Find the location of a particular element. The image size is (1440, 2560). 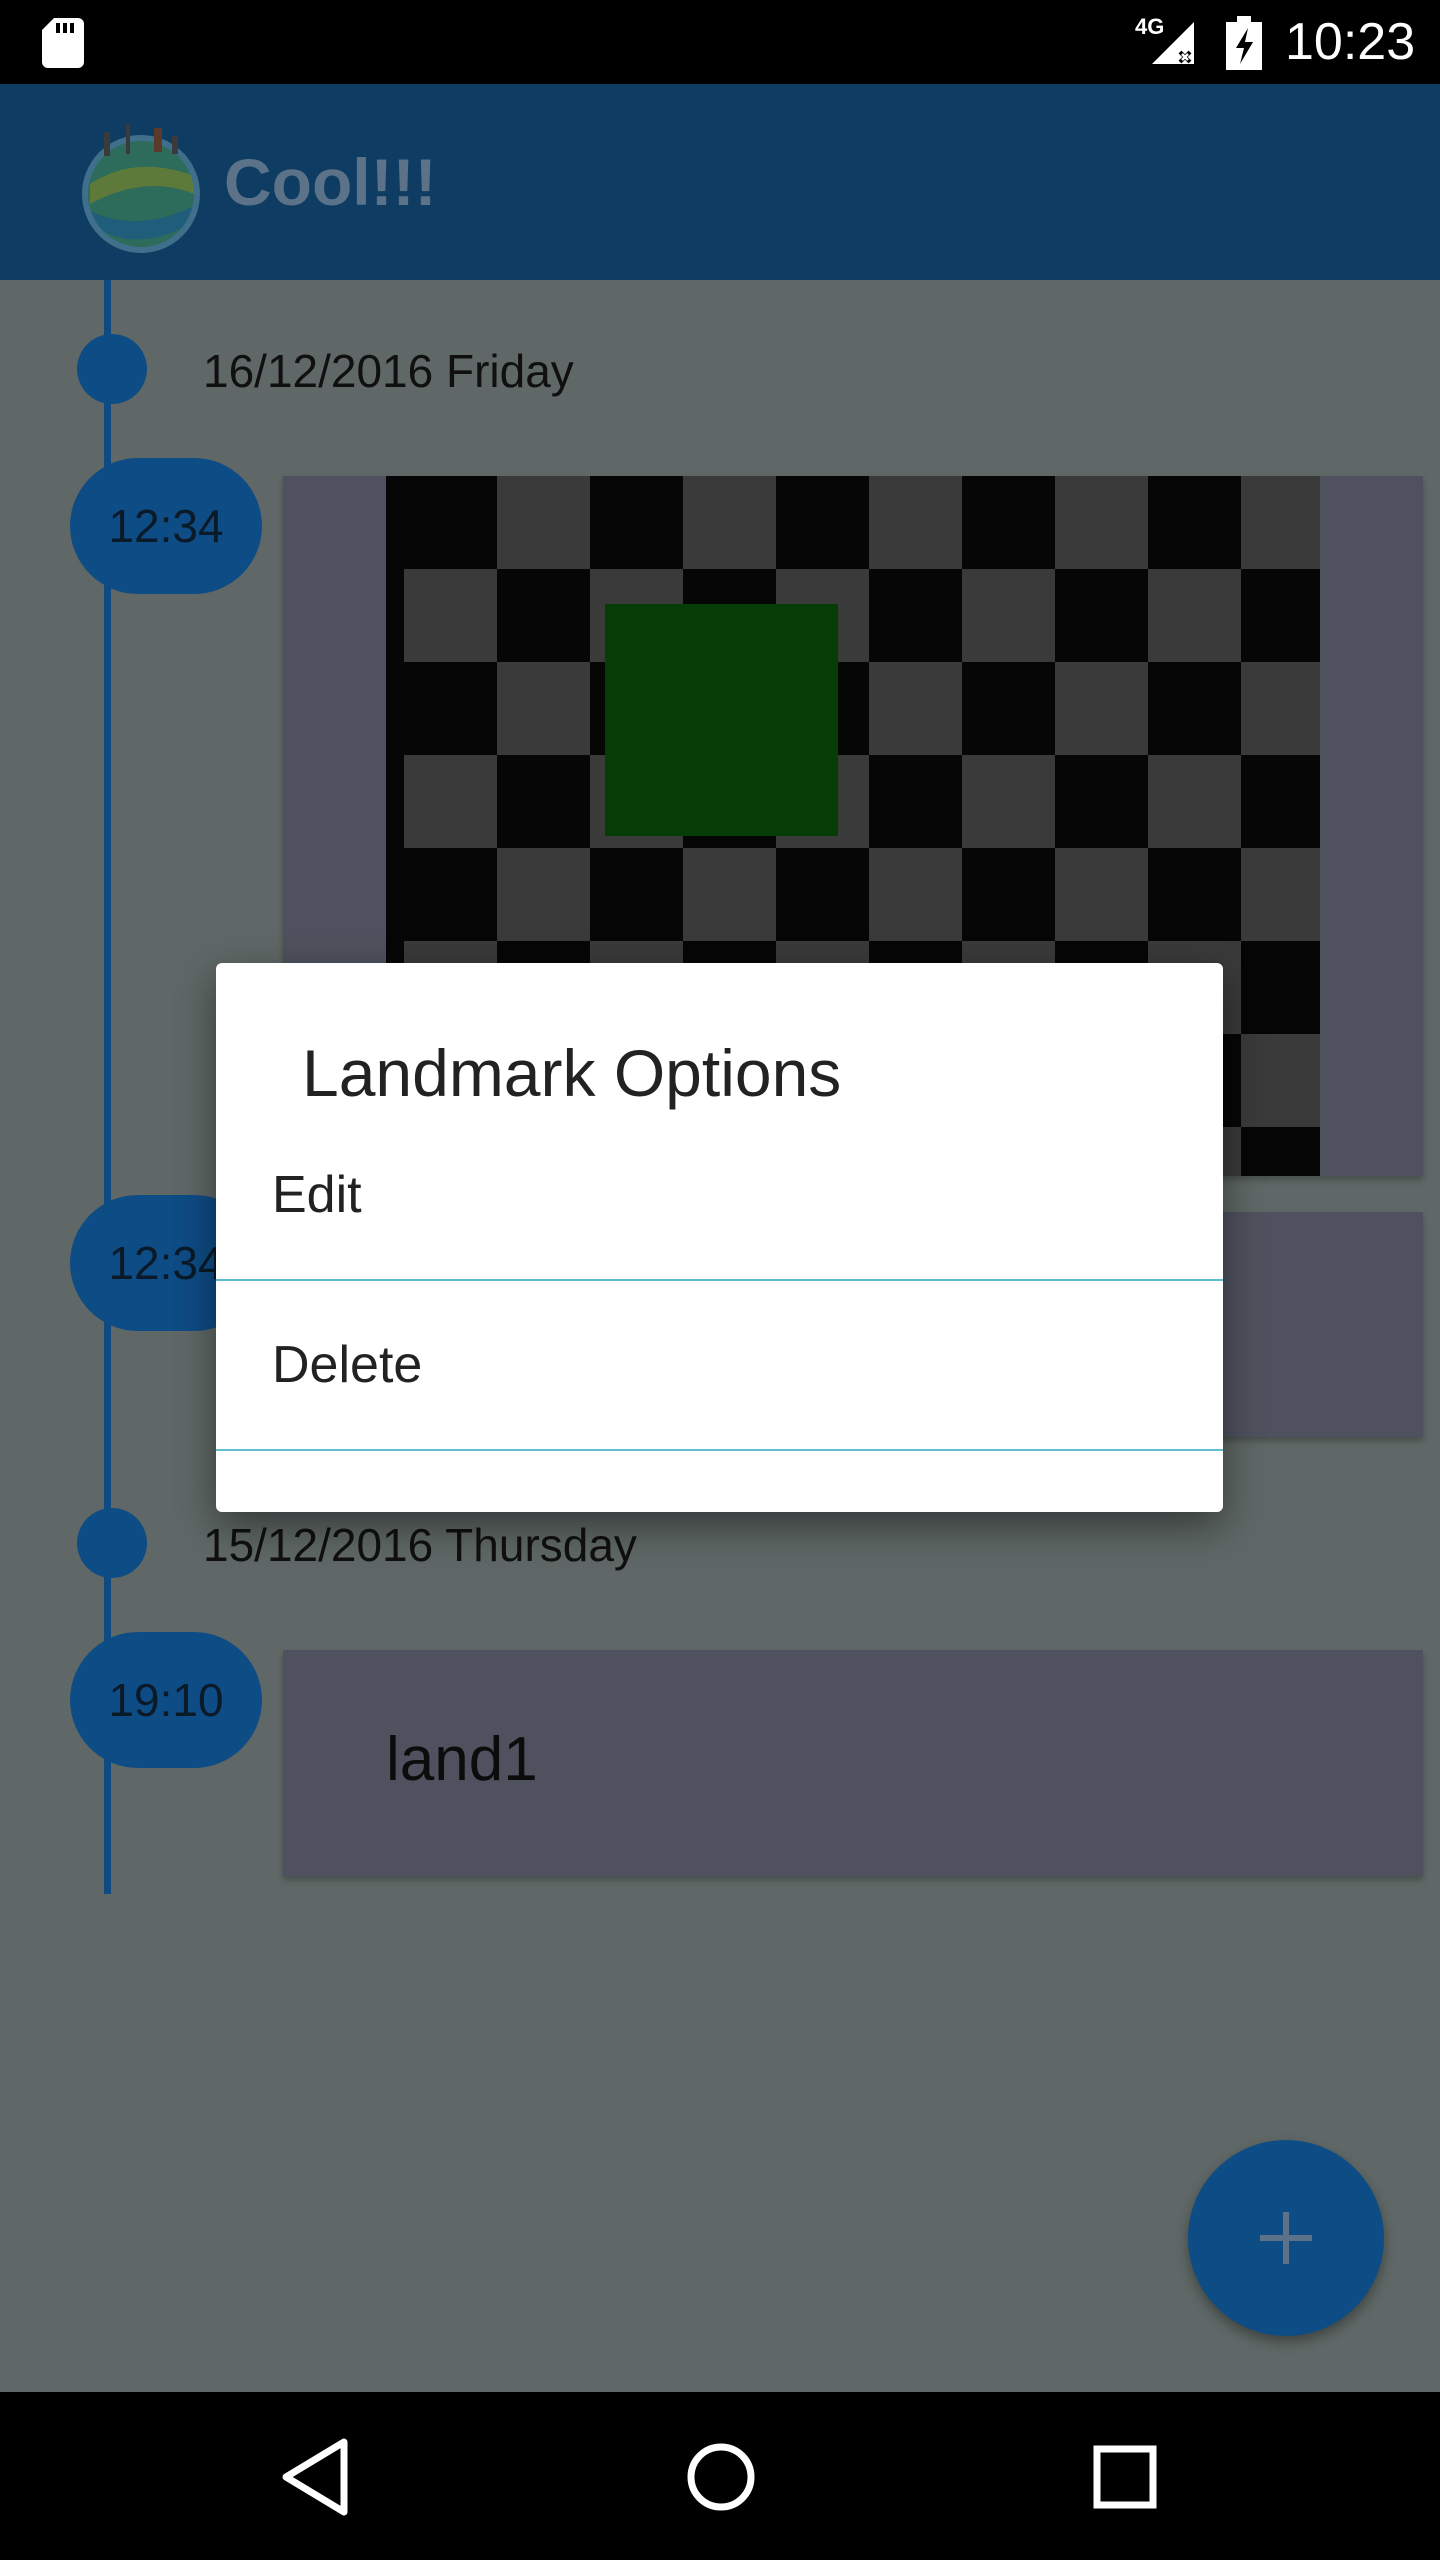

delete-option-label: Delete is located at coordinates (347, 1365).